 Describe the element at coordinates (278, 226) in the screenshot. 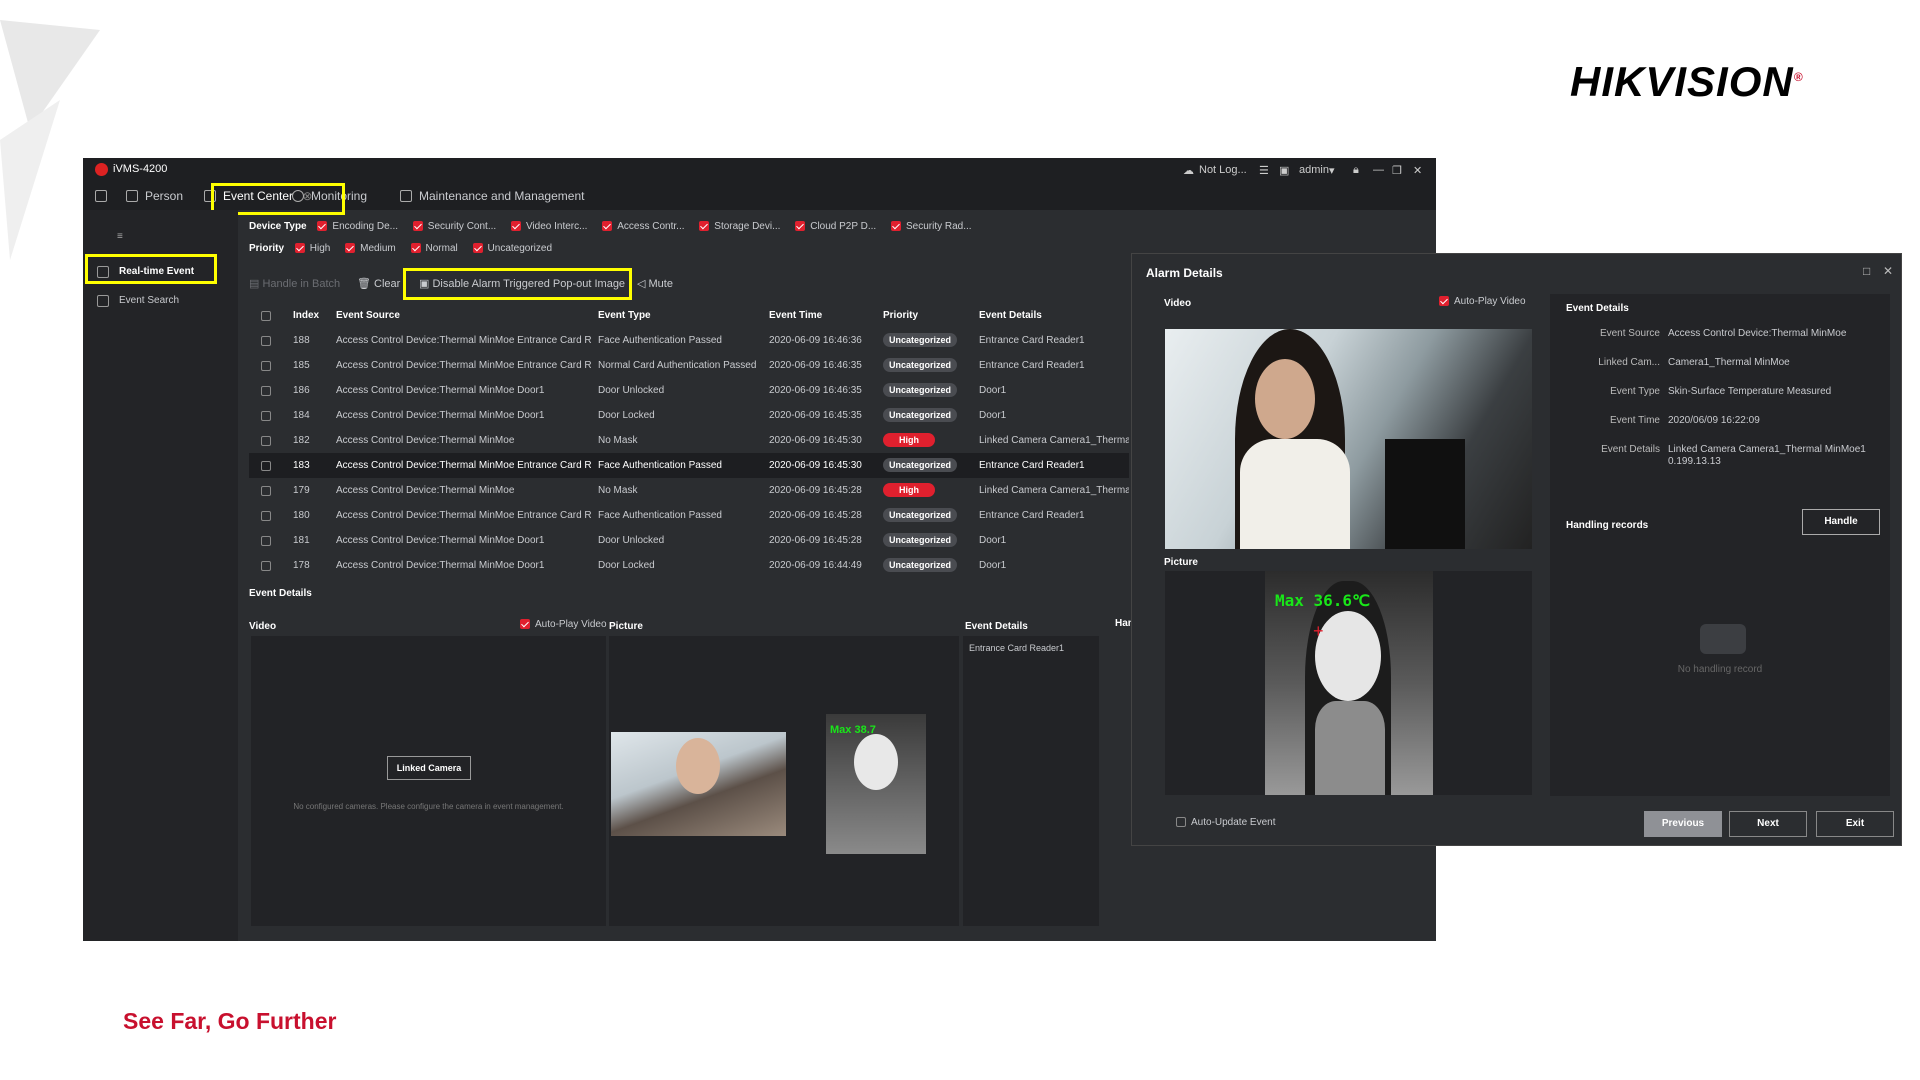

I see `device-type-label: Device Type` at that location.